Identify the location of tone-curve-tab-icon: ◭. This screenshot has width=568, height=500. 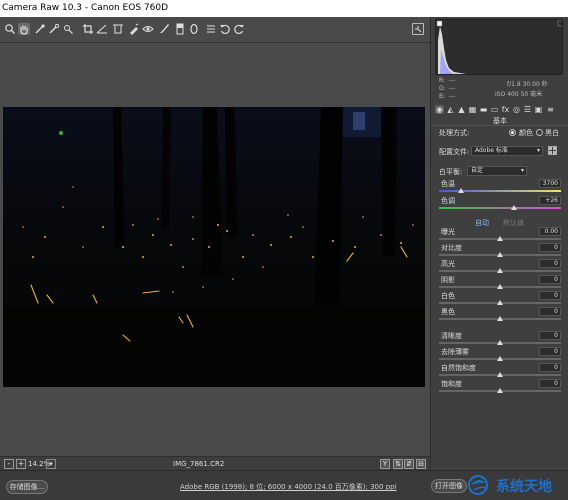
(450, 109).